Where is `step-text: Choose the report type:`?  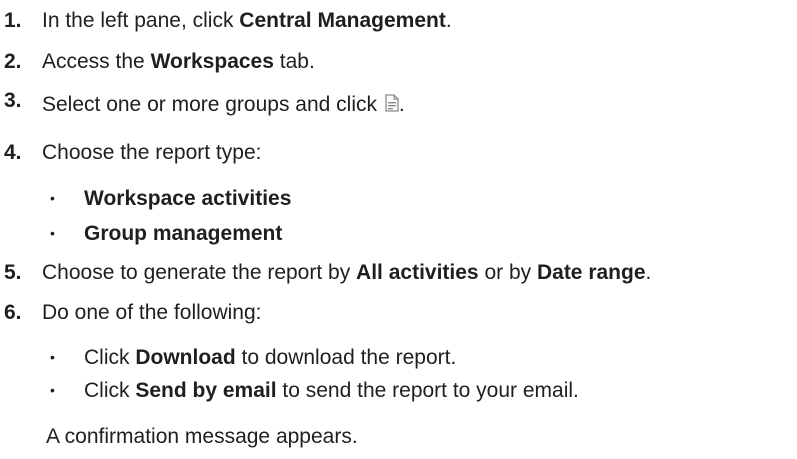 step-text: Choose the report type: is located at coordinates (152, 152).